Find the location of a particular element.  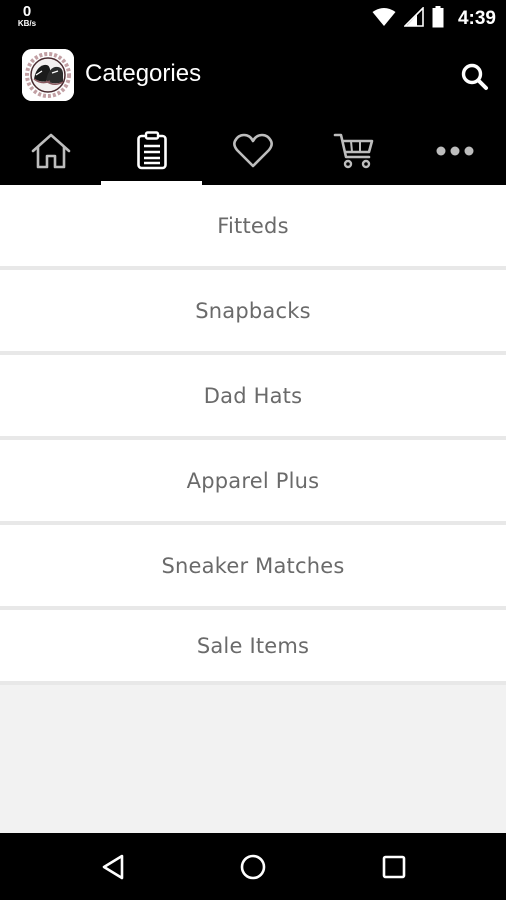

system-nav-bar is located at coordinates (253, 866).